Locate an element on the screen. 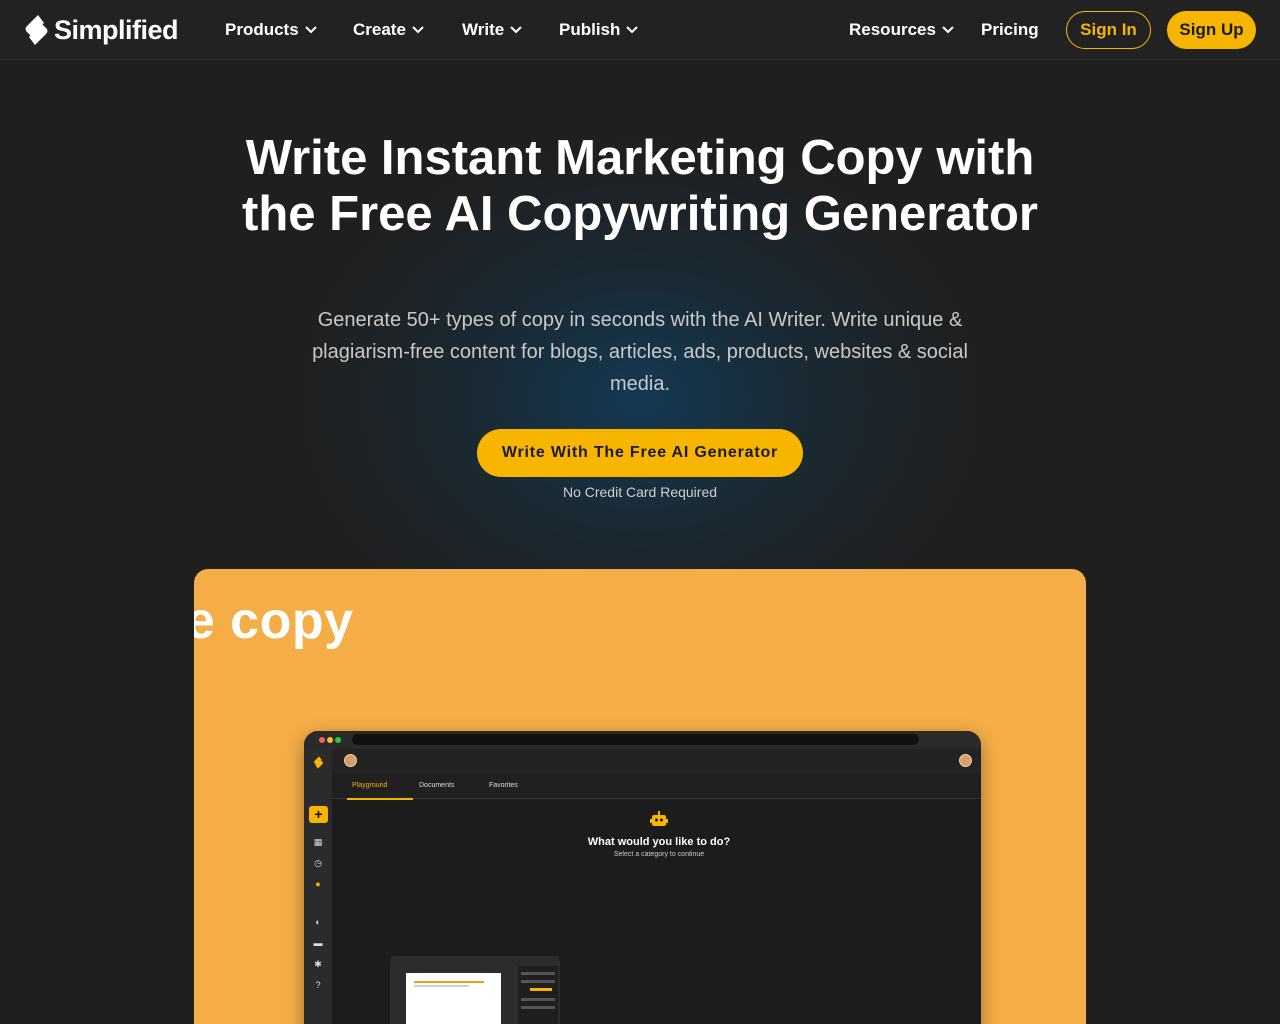 This screenshot has width=1280, height=1024. app-sidebar: + ▦ ◷ ● ◐ ▬ ✱ ? is located at coordinates (318, 886).